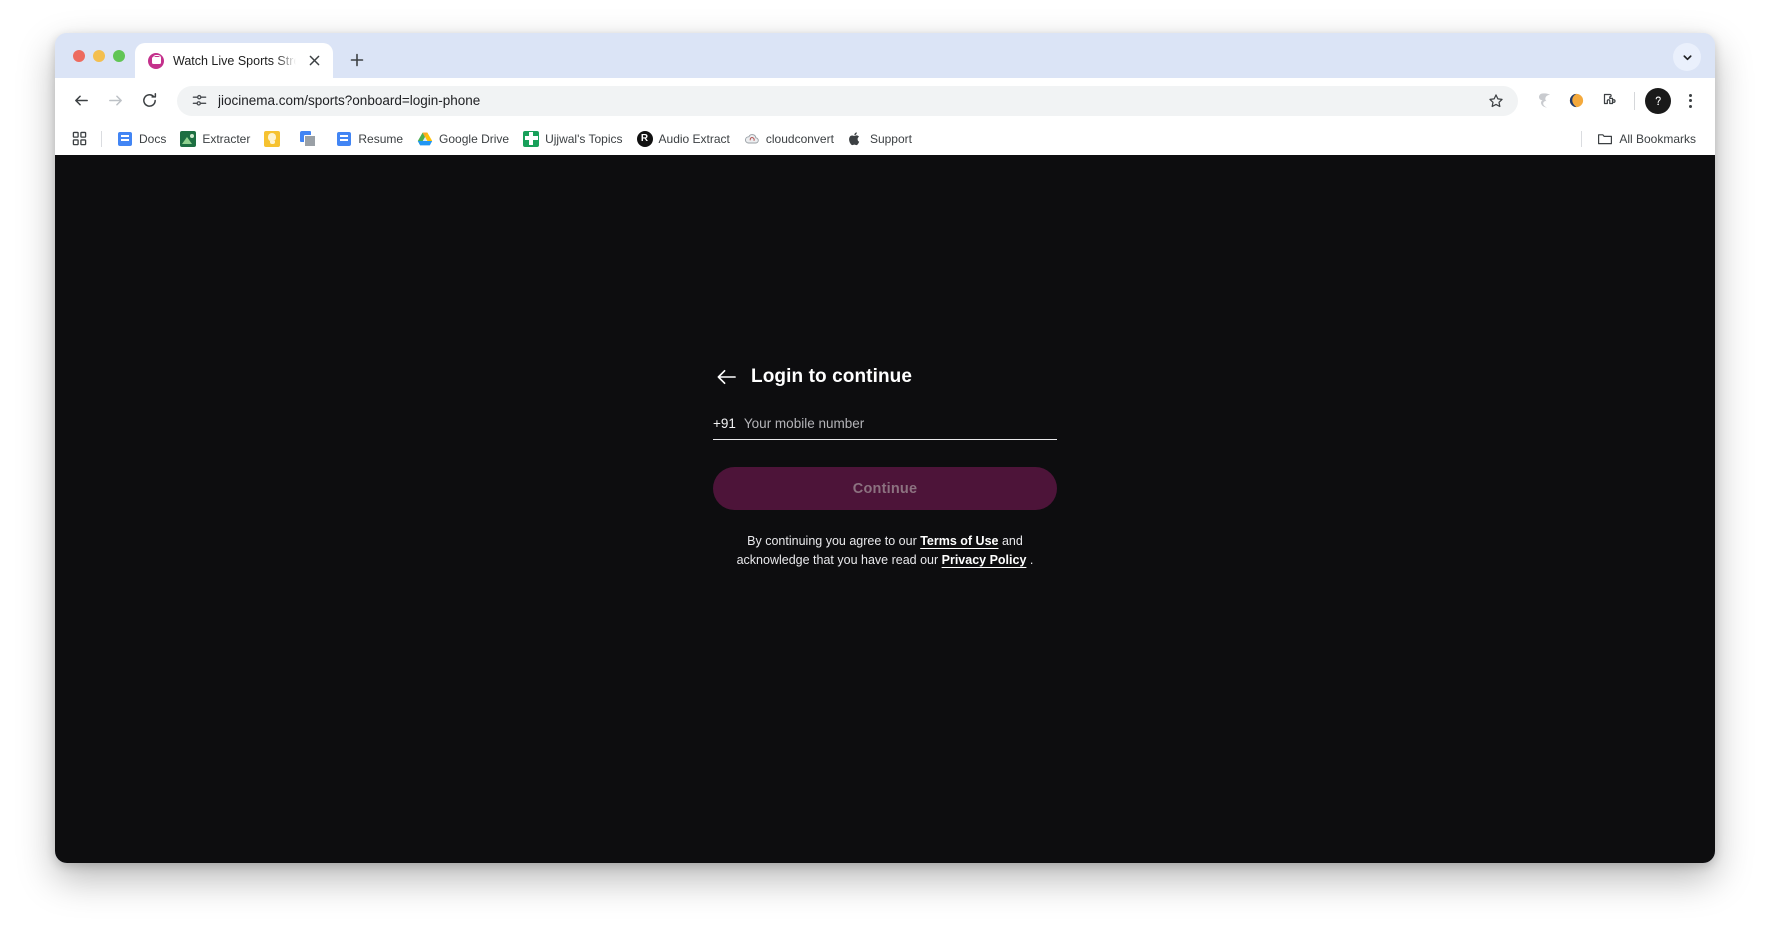 The height and width of the screenshot is (937, 1769). What do you see at coordinates (1605, 139) in the screenshot?
I see `folder-icon` at bounding box center [1605, 139].